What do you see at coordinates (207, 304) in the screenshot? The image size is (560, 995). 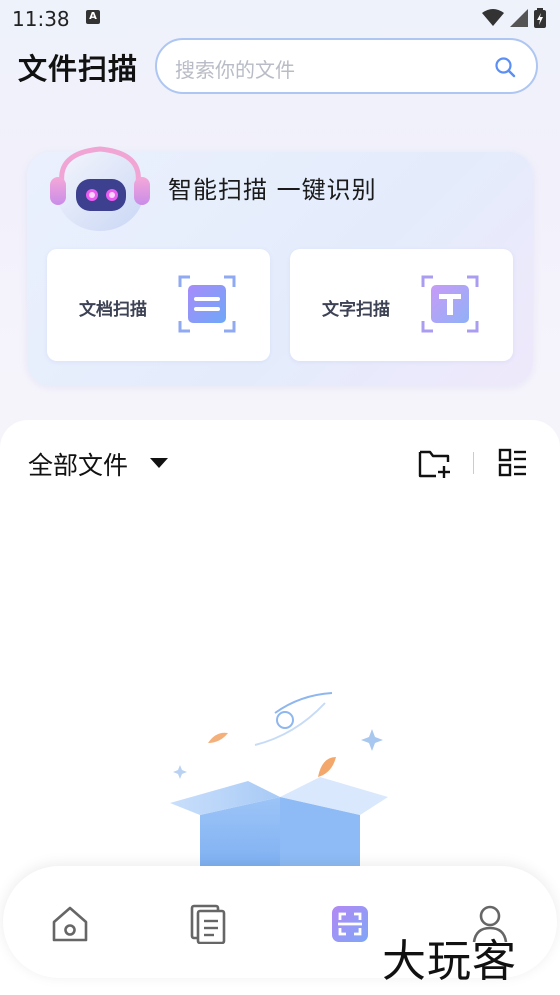 I see `document-scan-icon` at bounding box center [207, 304].